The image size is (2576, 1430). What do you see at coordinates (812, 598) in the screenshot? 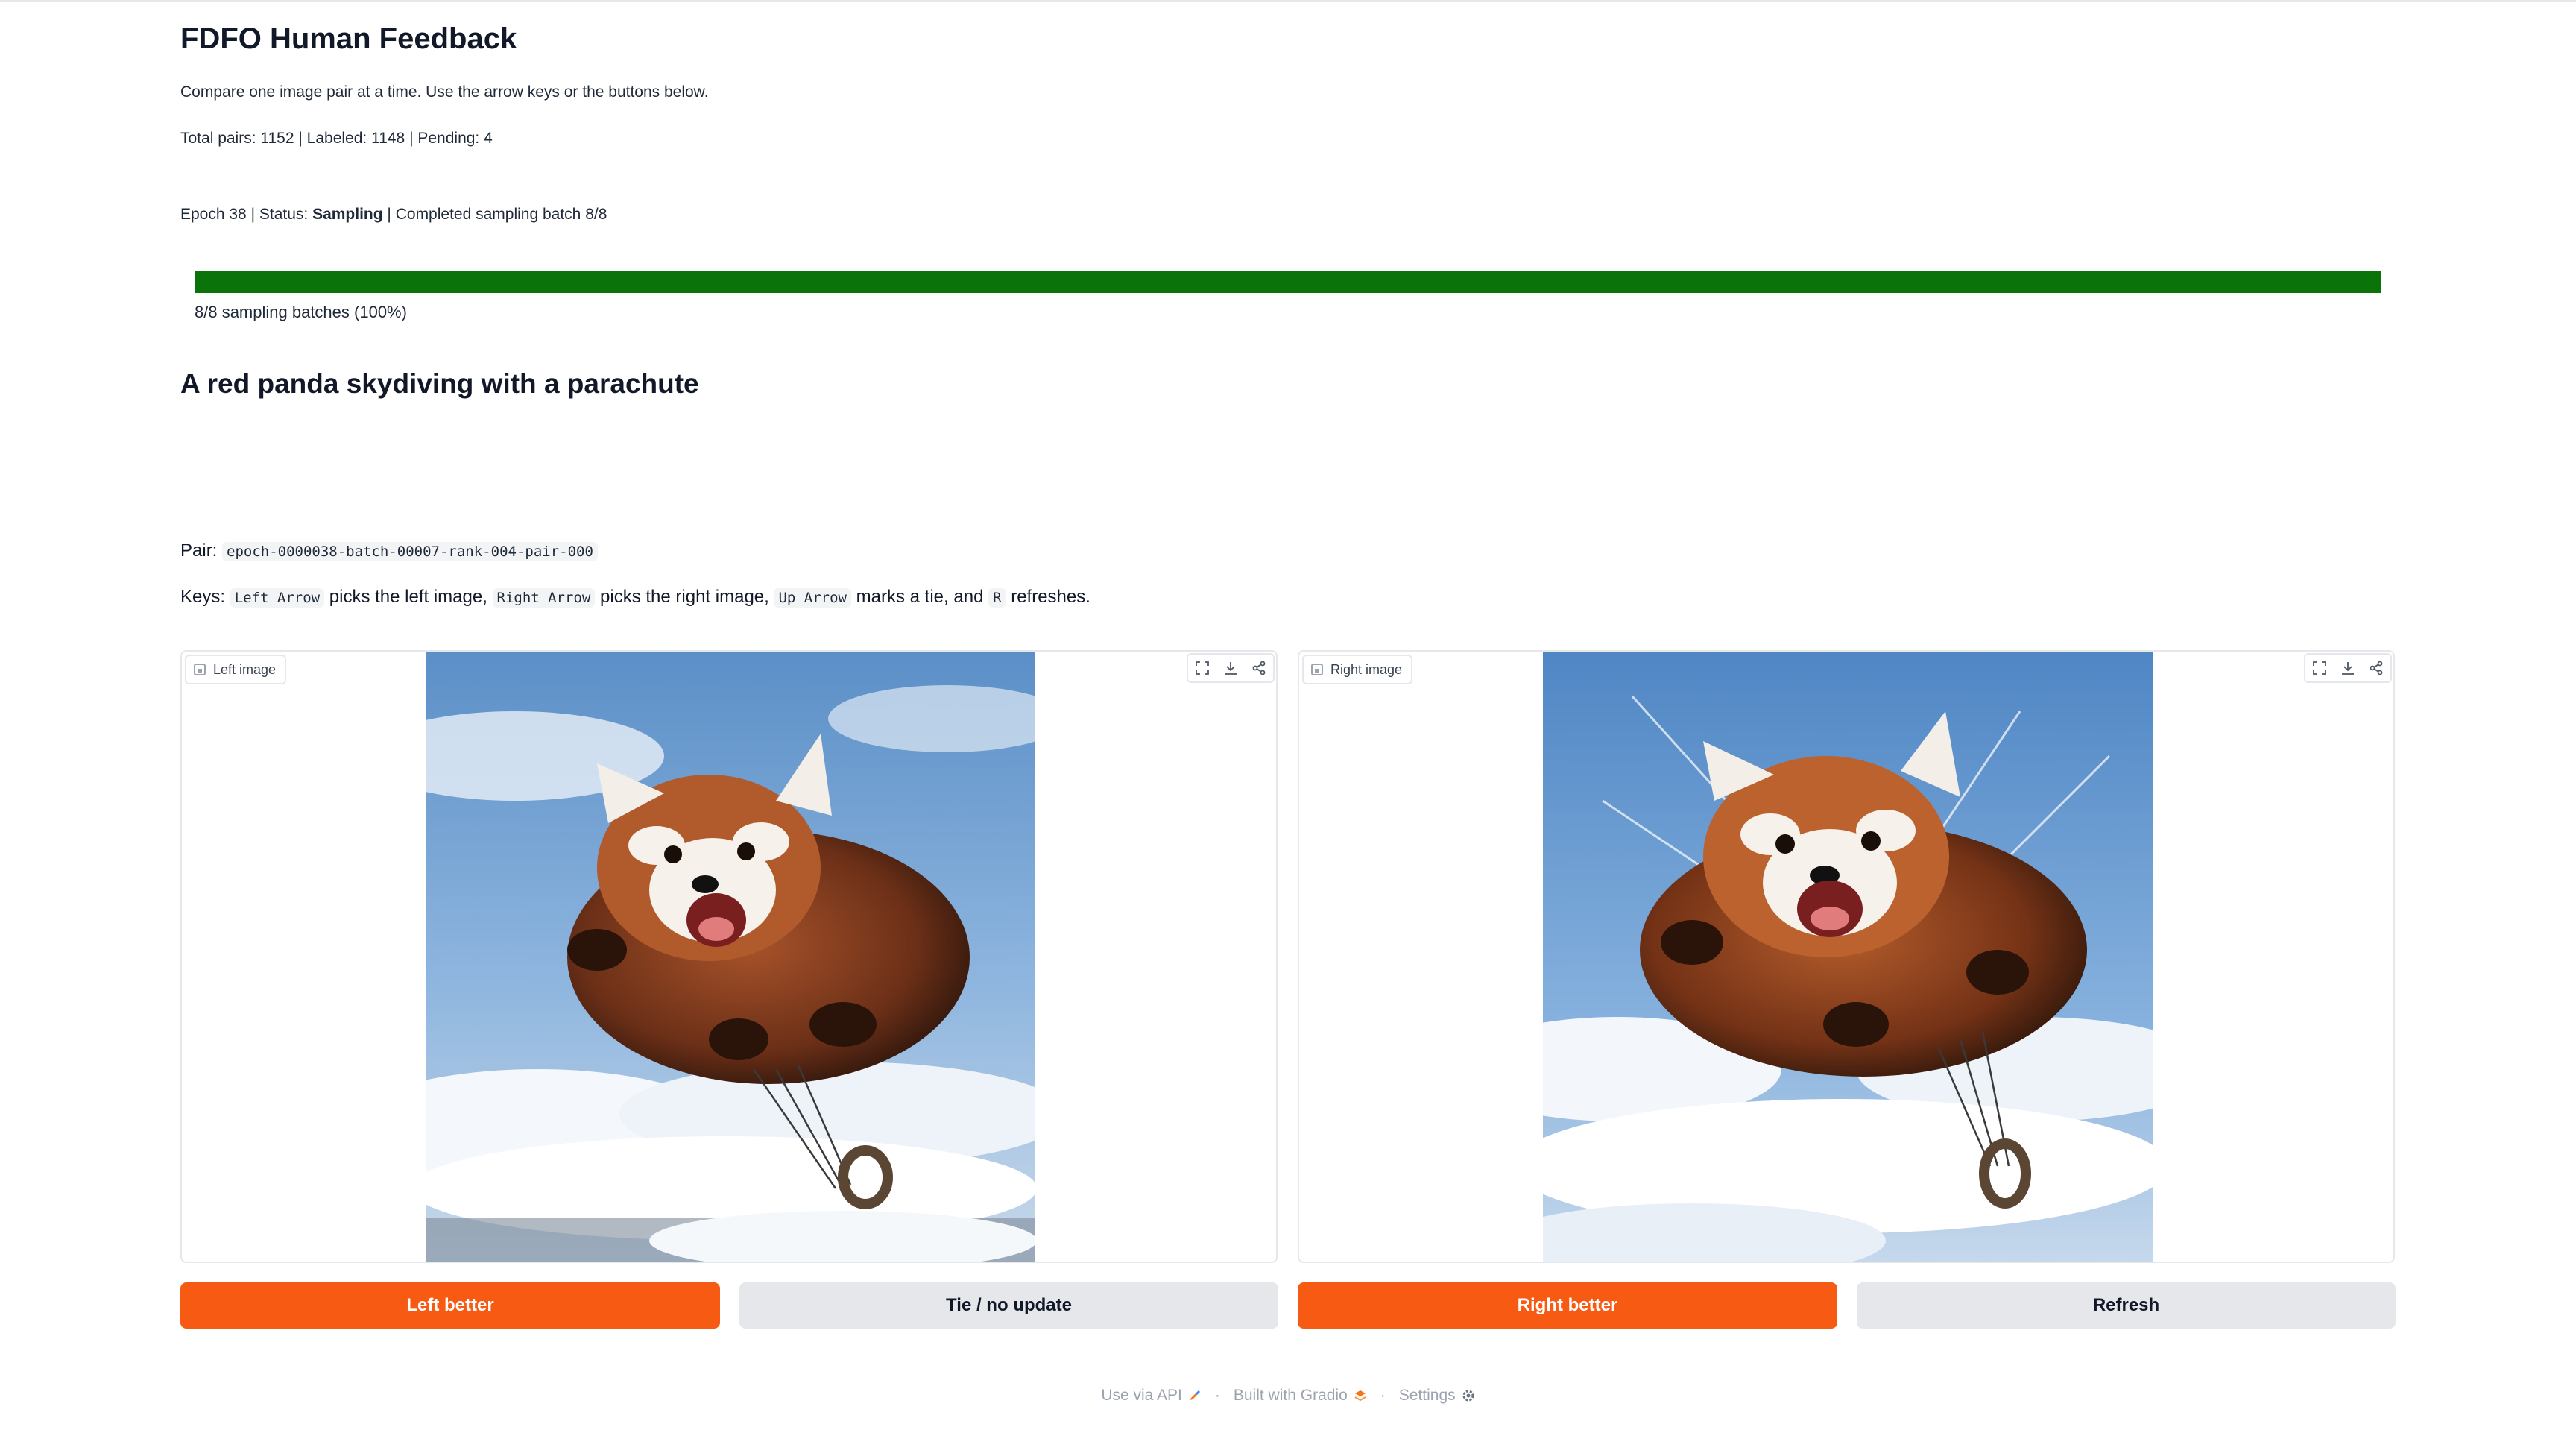
I see `key-up: Up Arrow` at bounding box center [812, 598].